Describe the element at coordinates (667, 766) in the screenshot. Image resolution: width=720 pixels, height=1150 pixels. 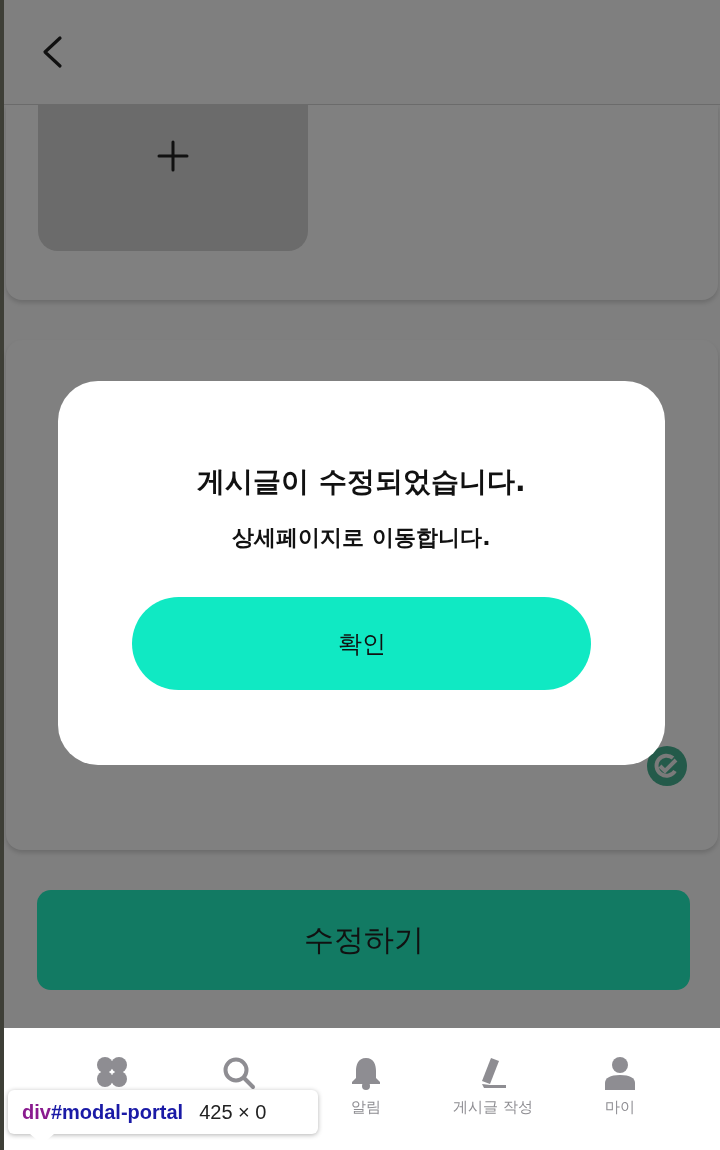
I see `check-circle-icon` at that location.